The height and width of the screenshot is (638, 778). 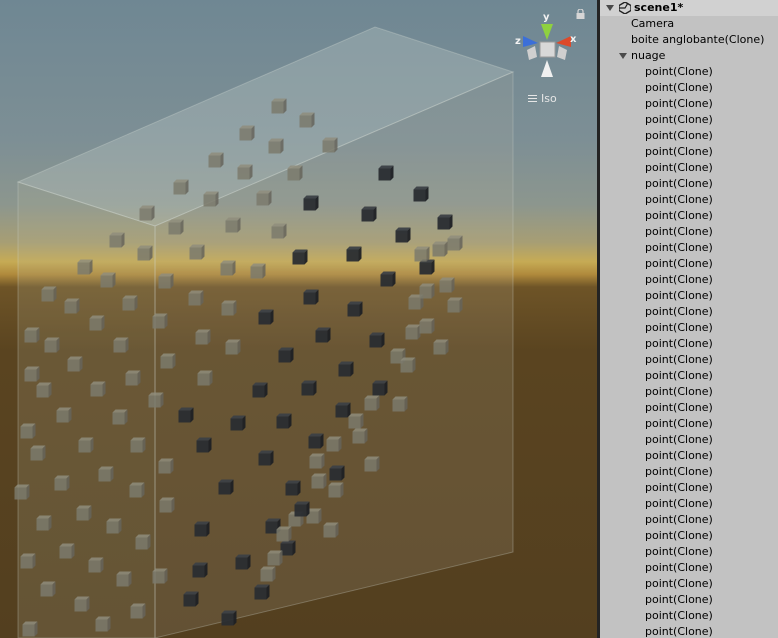 What do you see at coordinates (547, 68) in the screenshot?
I see `gizmo-neg-y-cone` at bounding box center [547, 68].